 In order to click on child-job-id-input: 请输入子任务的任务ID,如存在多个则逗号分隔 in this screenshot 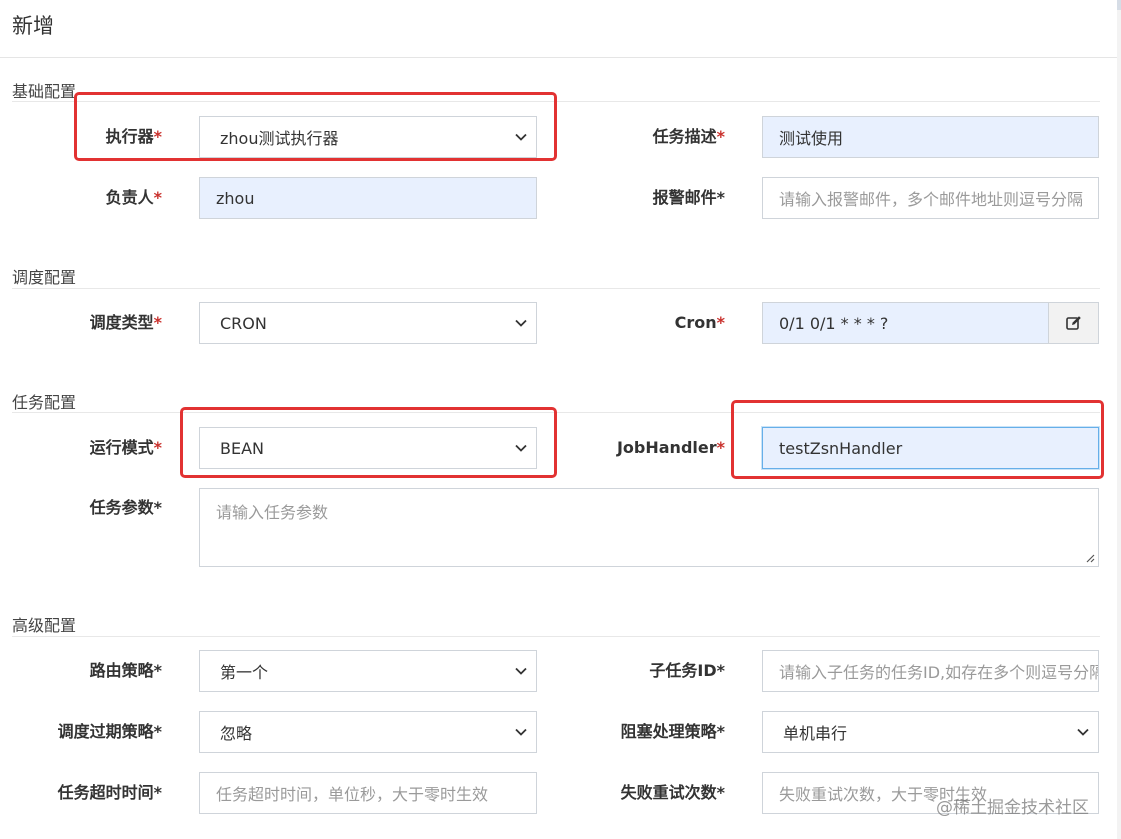, I will do `click(930, 671)`.